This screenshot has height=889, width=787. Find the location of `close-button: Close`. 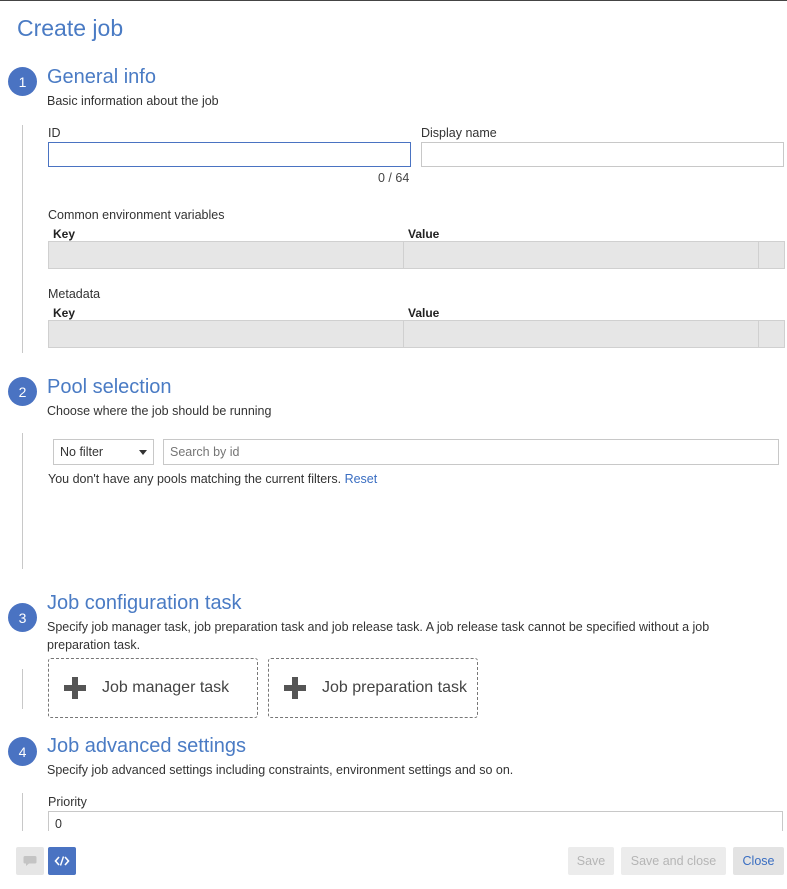

close-button: Close is located at coordinates (758, 861).